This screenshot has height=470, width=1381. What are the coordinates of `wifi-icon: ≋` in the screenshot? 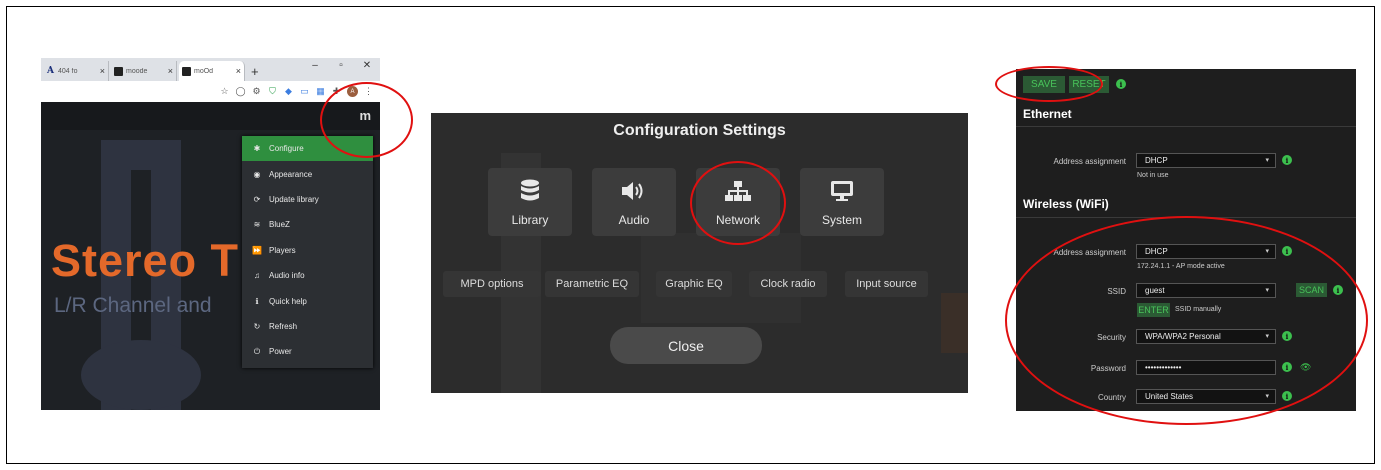 It's located at (257, 225).